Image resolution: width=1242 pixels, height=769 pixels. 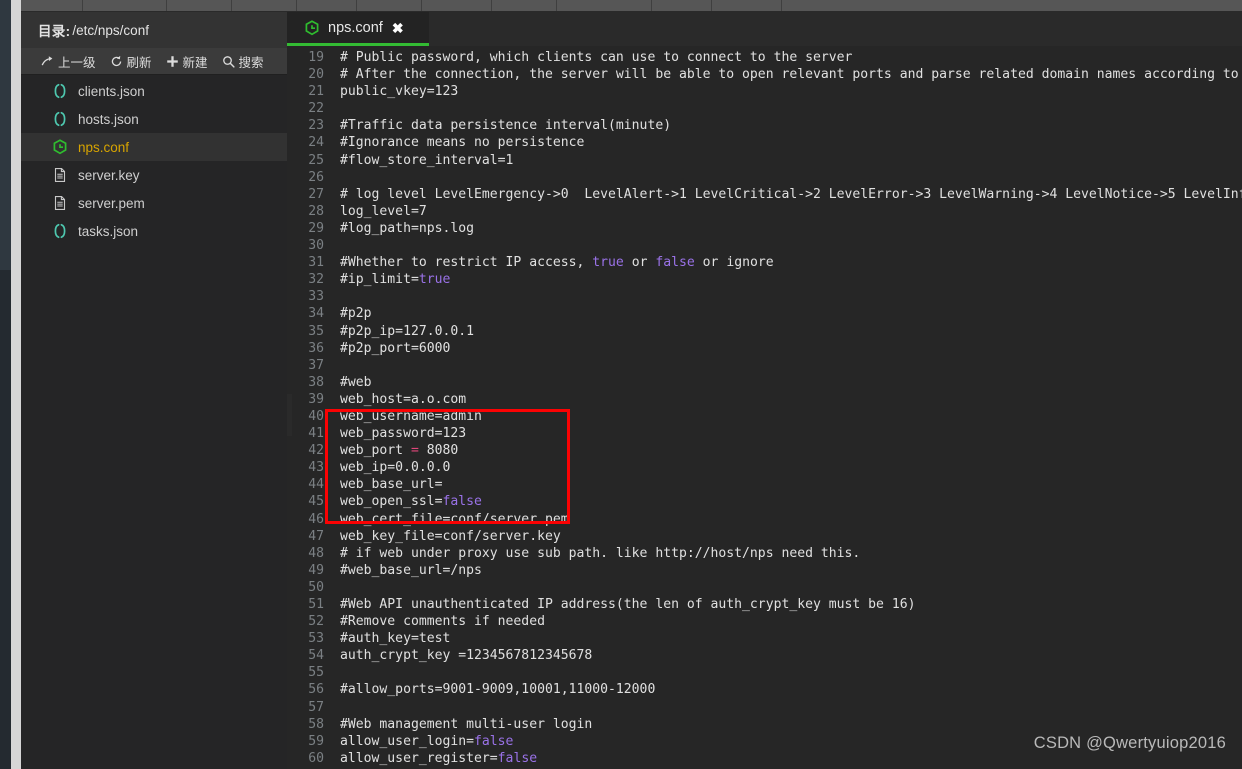 What do you see at coordinates (407, 331) in the screenshot?
I see `code-line-text: #p2p_ip=127.0.0.1` at bounding box center [407, 331].